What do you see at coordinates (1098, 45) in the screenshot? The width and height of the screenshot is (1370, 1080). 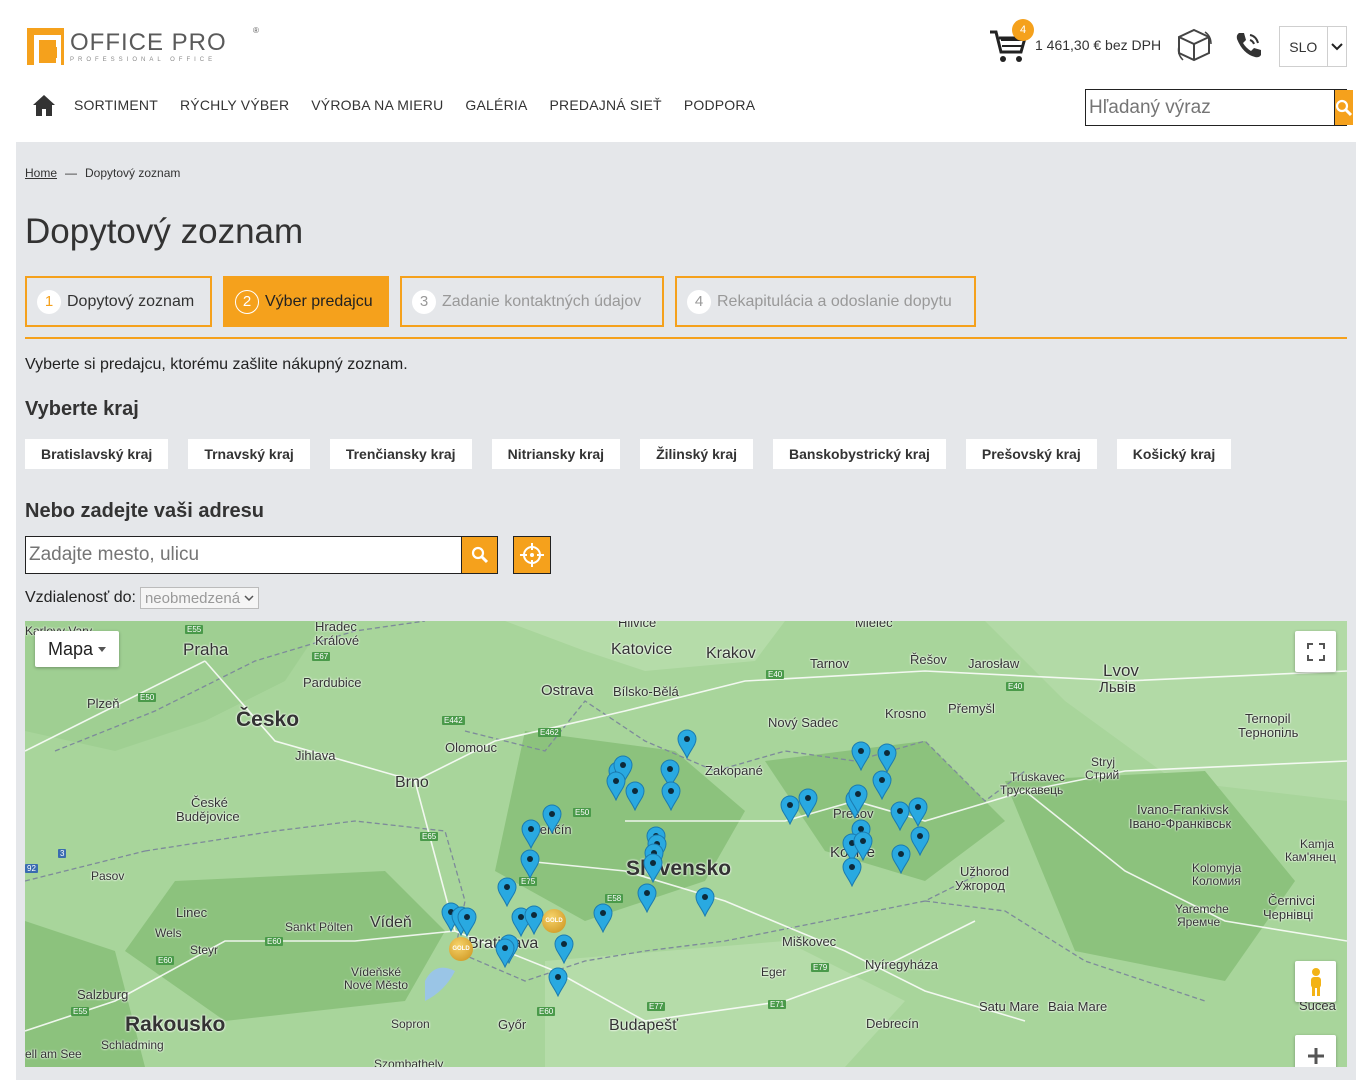 I see `cart-total: 1 461,30 € bez DPH` at bounding box center [1098, 45].